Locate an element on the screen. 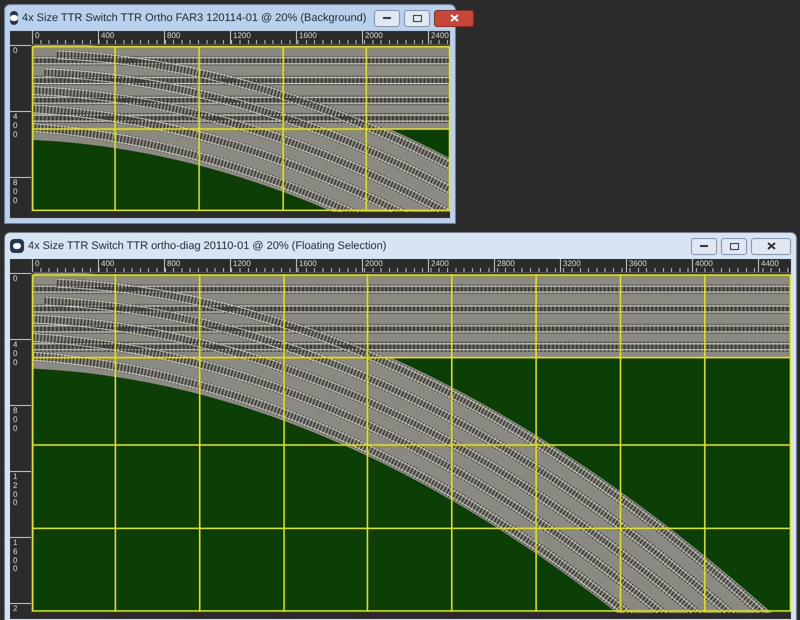  ruler-label: 3200 is located at coordinates (572, 263).